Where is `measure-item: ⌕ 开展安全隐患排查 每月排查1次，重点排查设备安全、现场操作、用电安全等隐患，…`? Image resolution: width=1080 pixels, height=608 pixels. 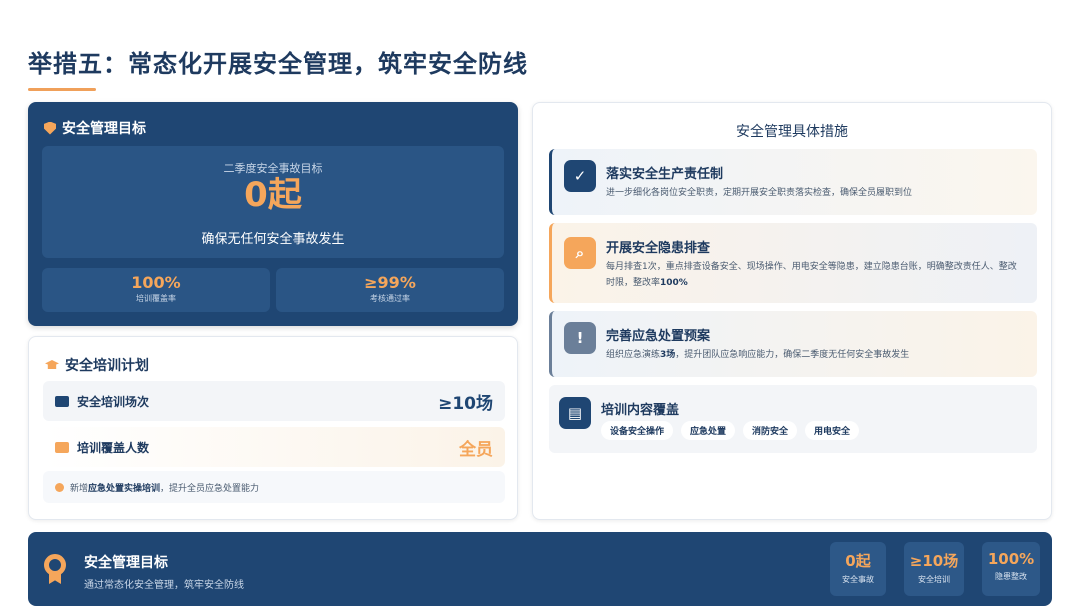 measure-item: ⌕ 开展安全隐患排查 每月排查1次，重点排查设备安全、现场操作、用电安全等隐患，… is located at coordinates (793, 263).